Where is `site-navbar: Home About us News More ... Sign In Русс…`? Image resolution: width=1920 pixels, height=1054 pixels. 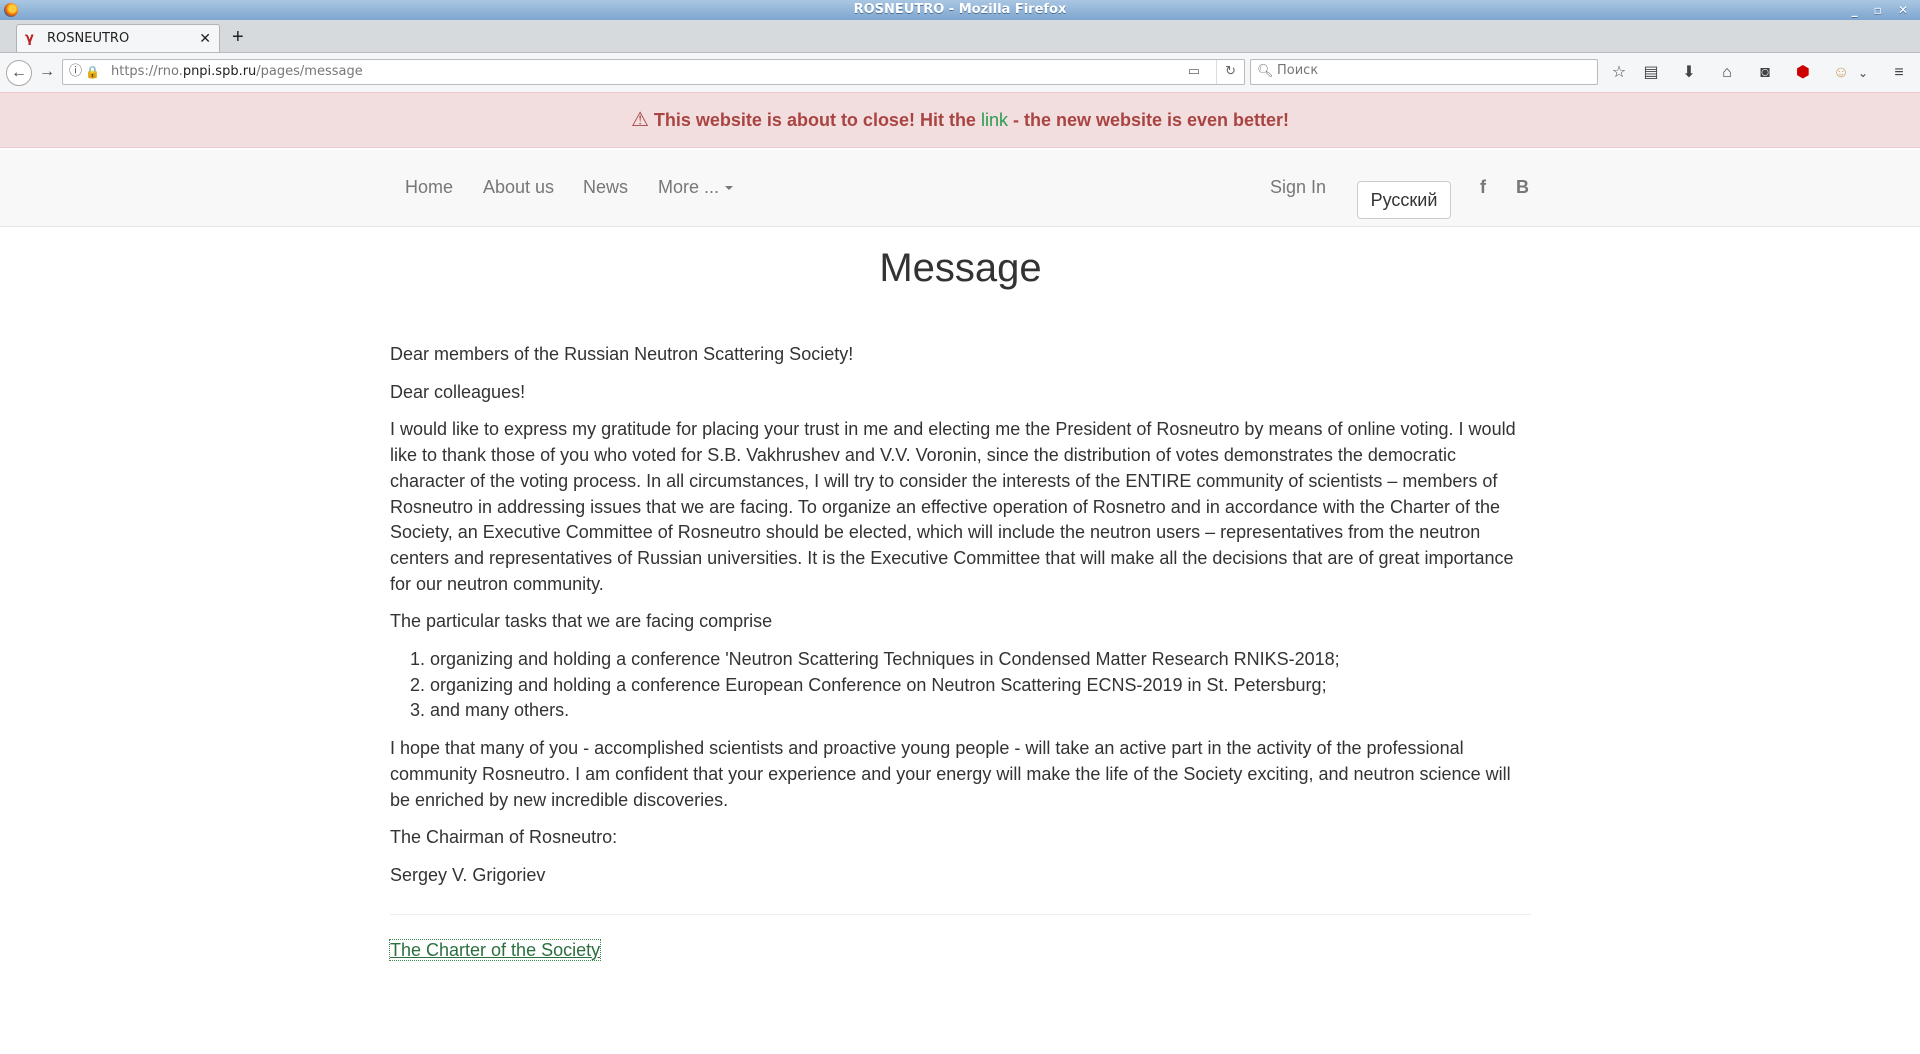 site-navbar: Home About us News More ... Sign In Русс… is located at coordinates (960, 188).